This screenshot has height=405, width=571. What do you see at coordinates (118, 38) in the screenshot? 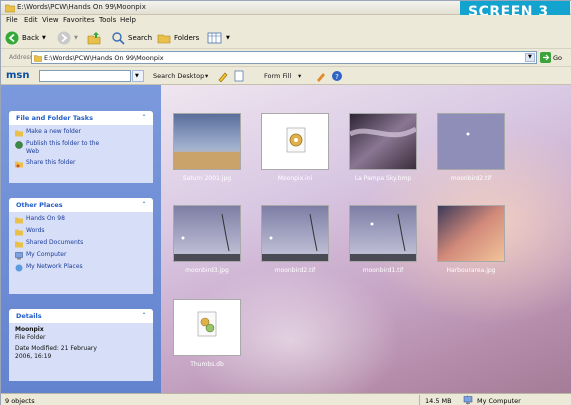
I see `search-icon` at bounding box center [118, 38].